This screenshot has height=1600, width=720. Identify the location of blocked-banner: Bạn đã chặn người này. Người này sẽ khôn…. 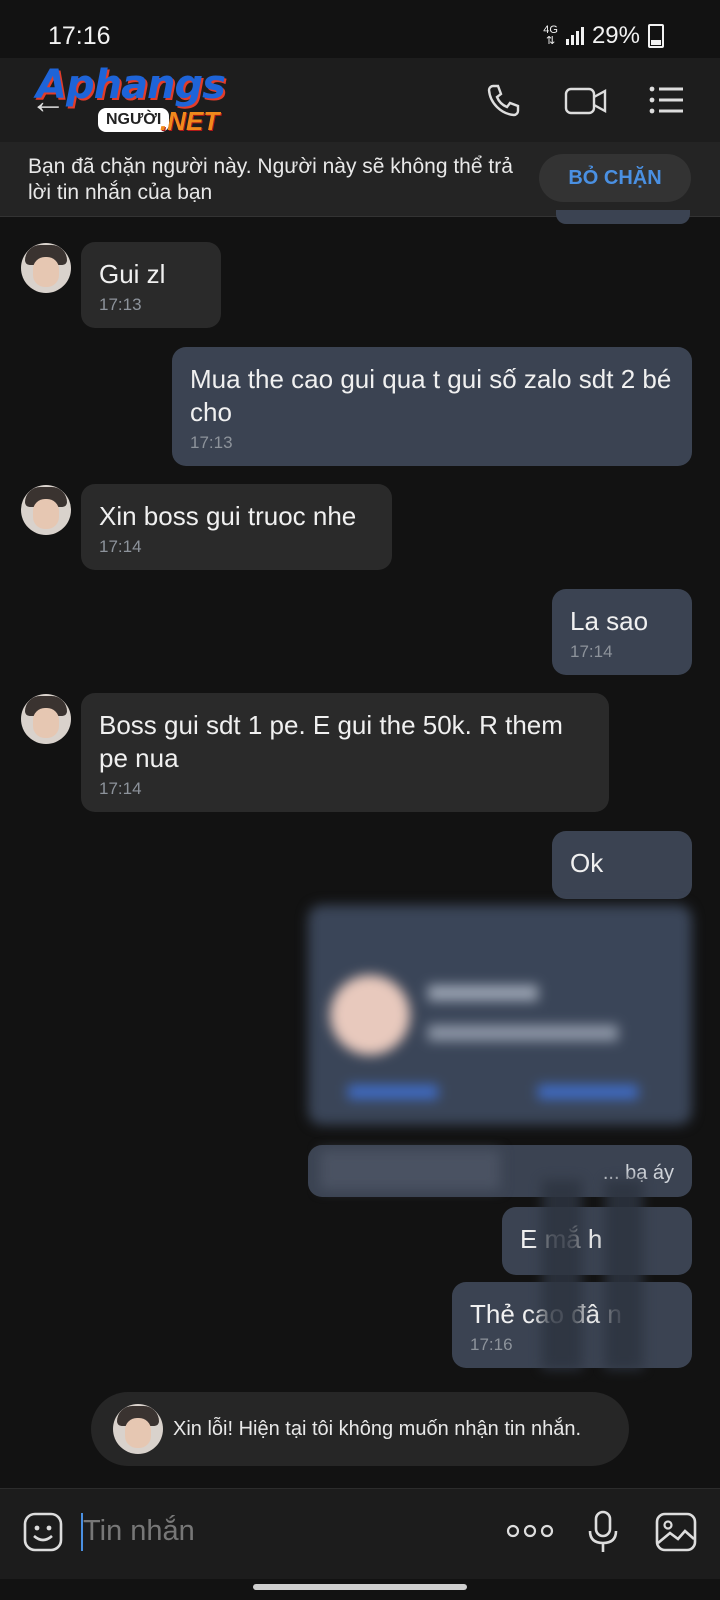
(360, 179).